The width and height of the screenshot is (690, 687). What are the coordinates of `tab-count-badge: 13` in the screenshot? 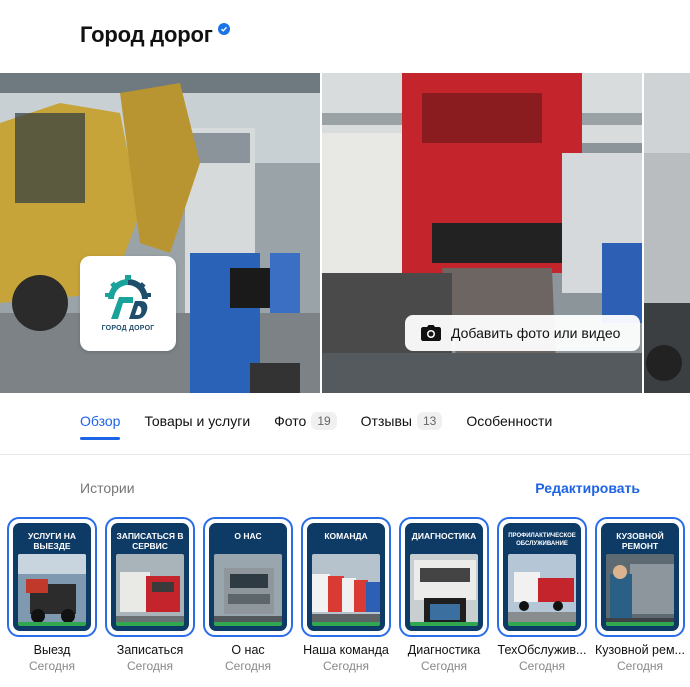 It's located at (429, 421).